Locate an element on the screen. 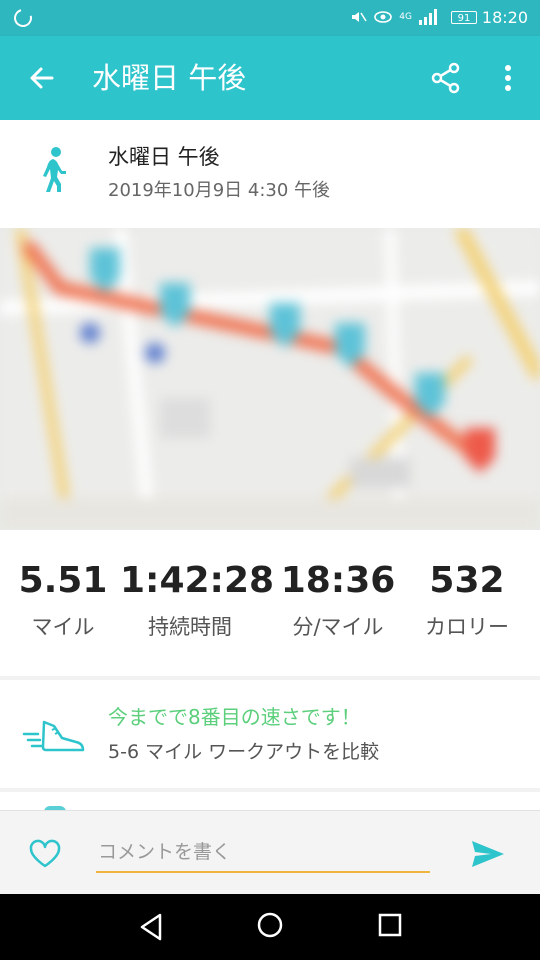  stat-value: 5.51 is located at coordinates (63, 580).